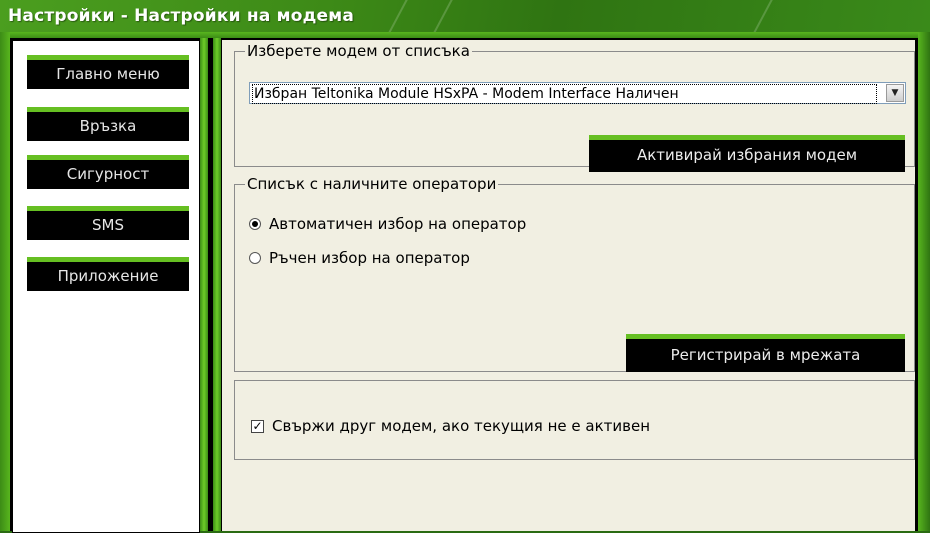  What do you see at coordinates (398, 224) in the screenshot?
I see `radio-automatic-label: Автоматичен избор на оператор` at bounding box center [398, 224].